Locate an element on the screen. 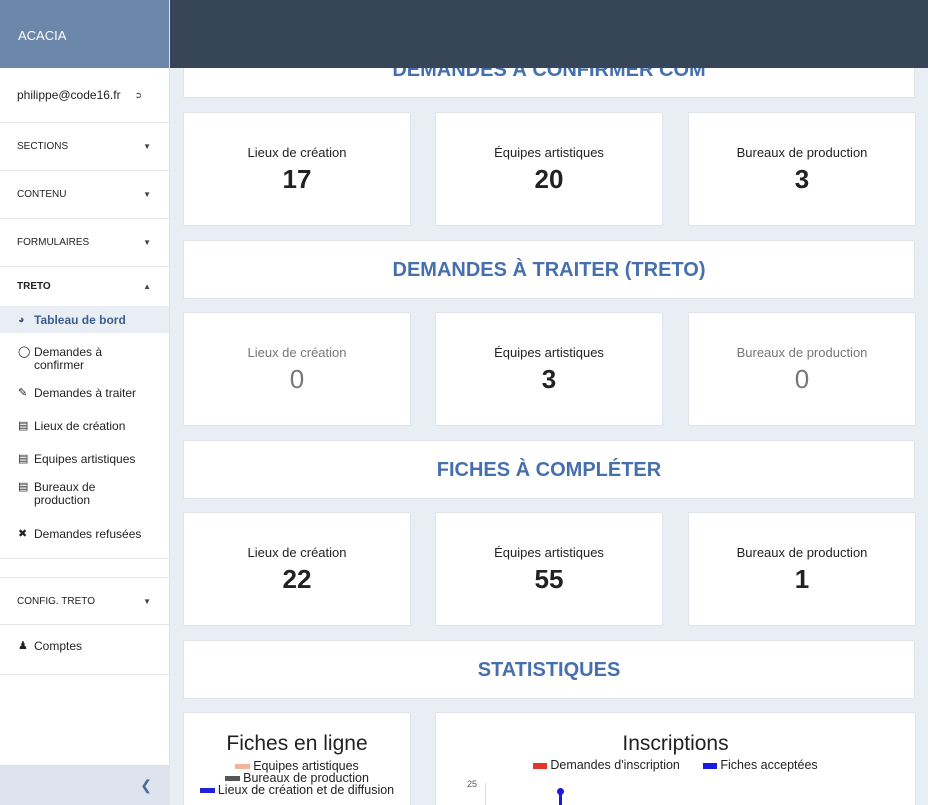 The height and width of the screenshot is (805, 928). stat-card: Lieux de création 0 is located at coordinates (297, 369).